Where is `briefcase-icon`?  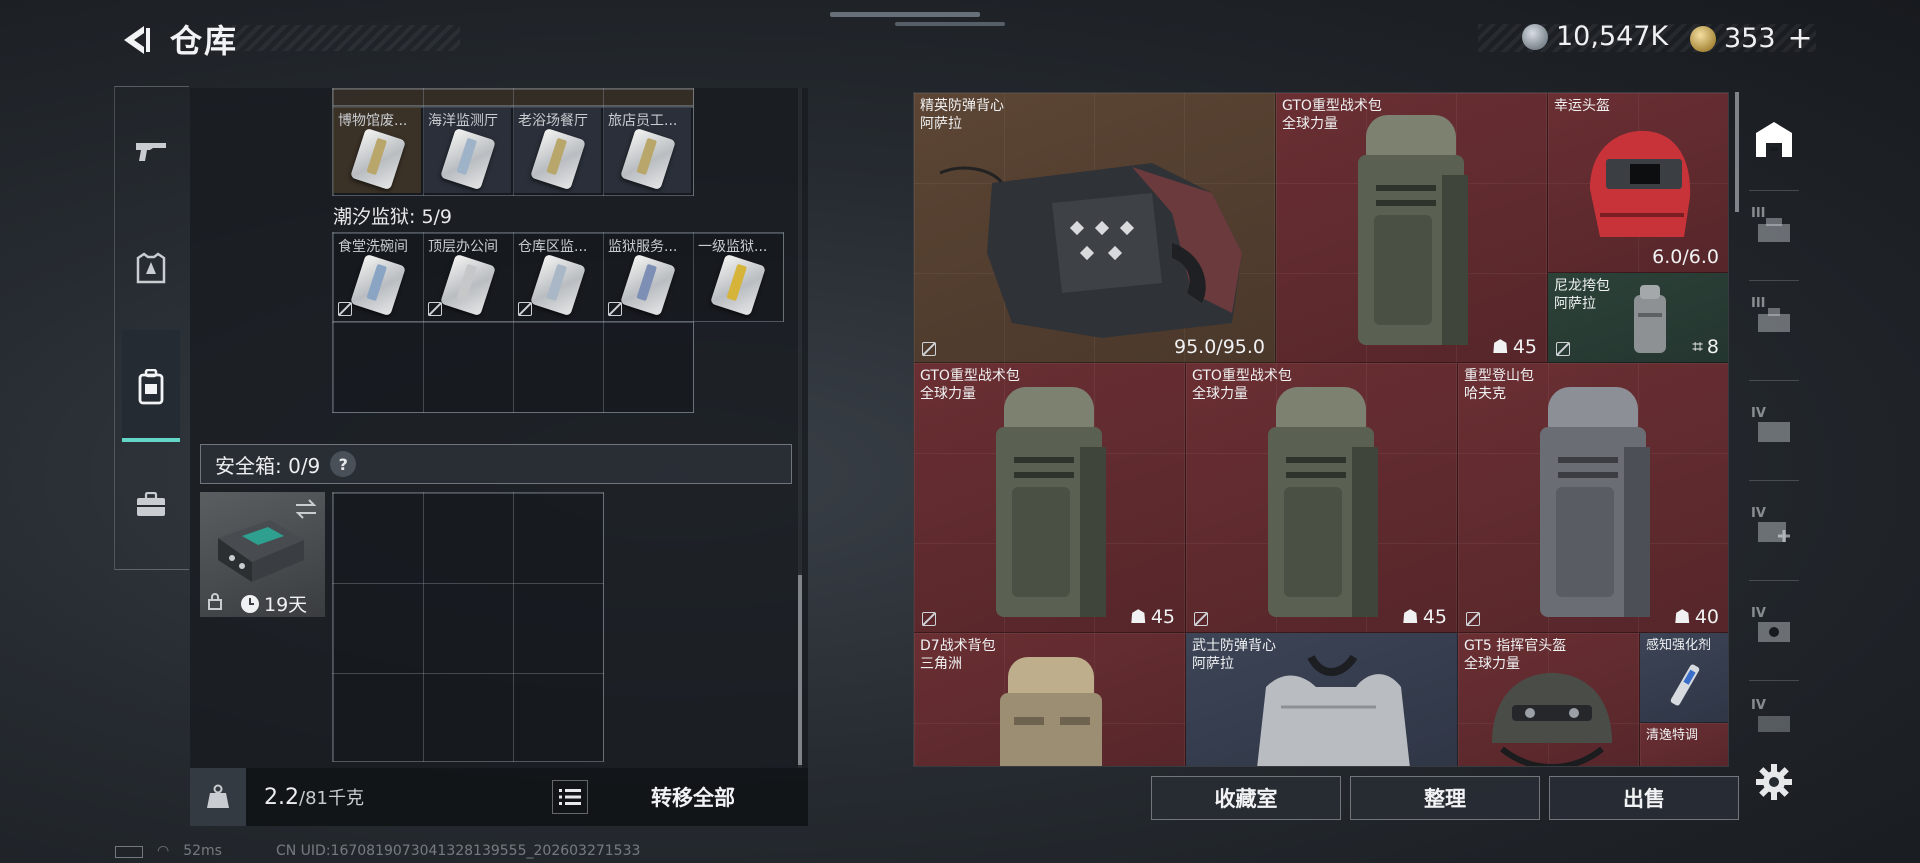 briefcase-icon is located at coordinates (151, 504).